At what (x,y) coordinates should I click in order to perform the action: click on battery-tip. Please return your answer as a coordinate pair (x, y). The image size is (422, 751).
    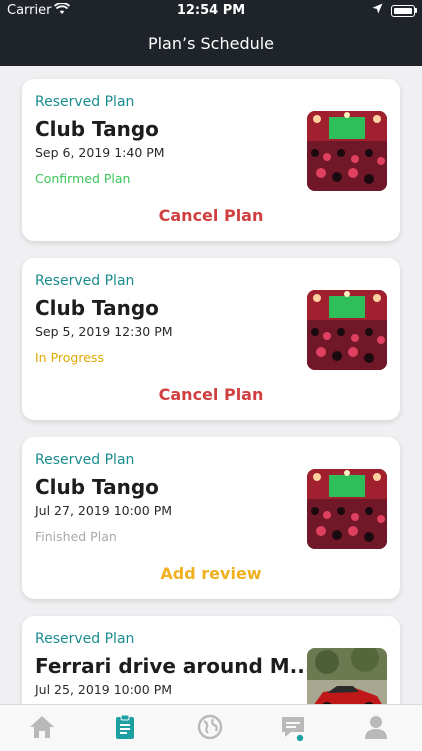
    Looking at the image, I should click on (416, 10).